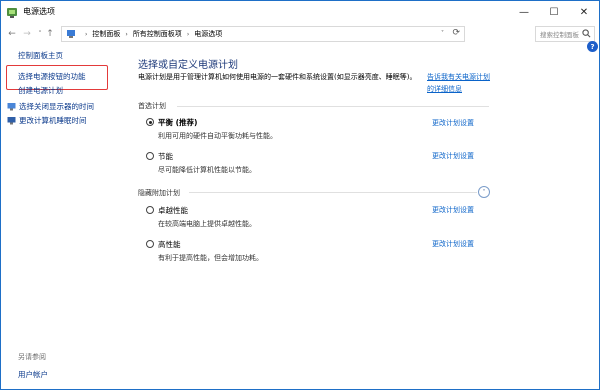  What do you see at coordinates (586, 33) in the screenshot?
I see `search-icon` at bounding box center [586, 33].